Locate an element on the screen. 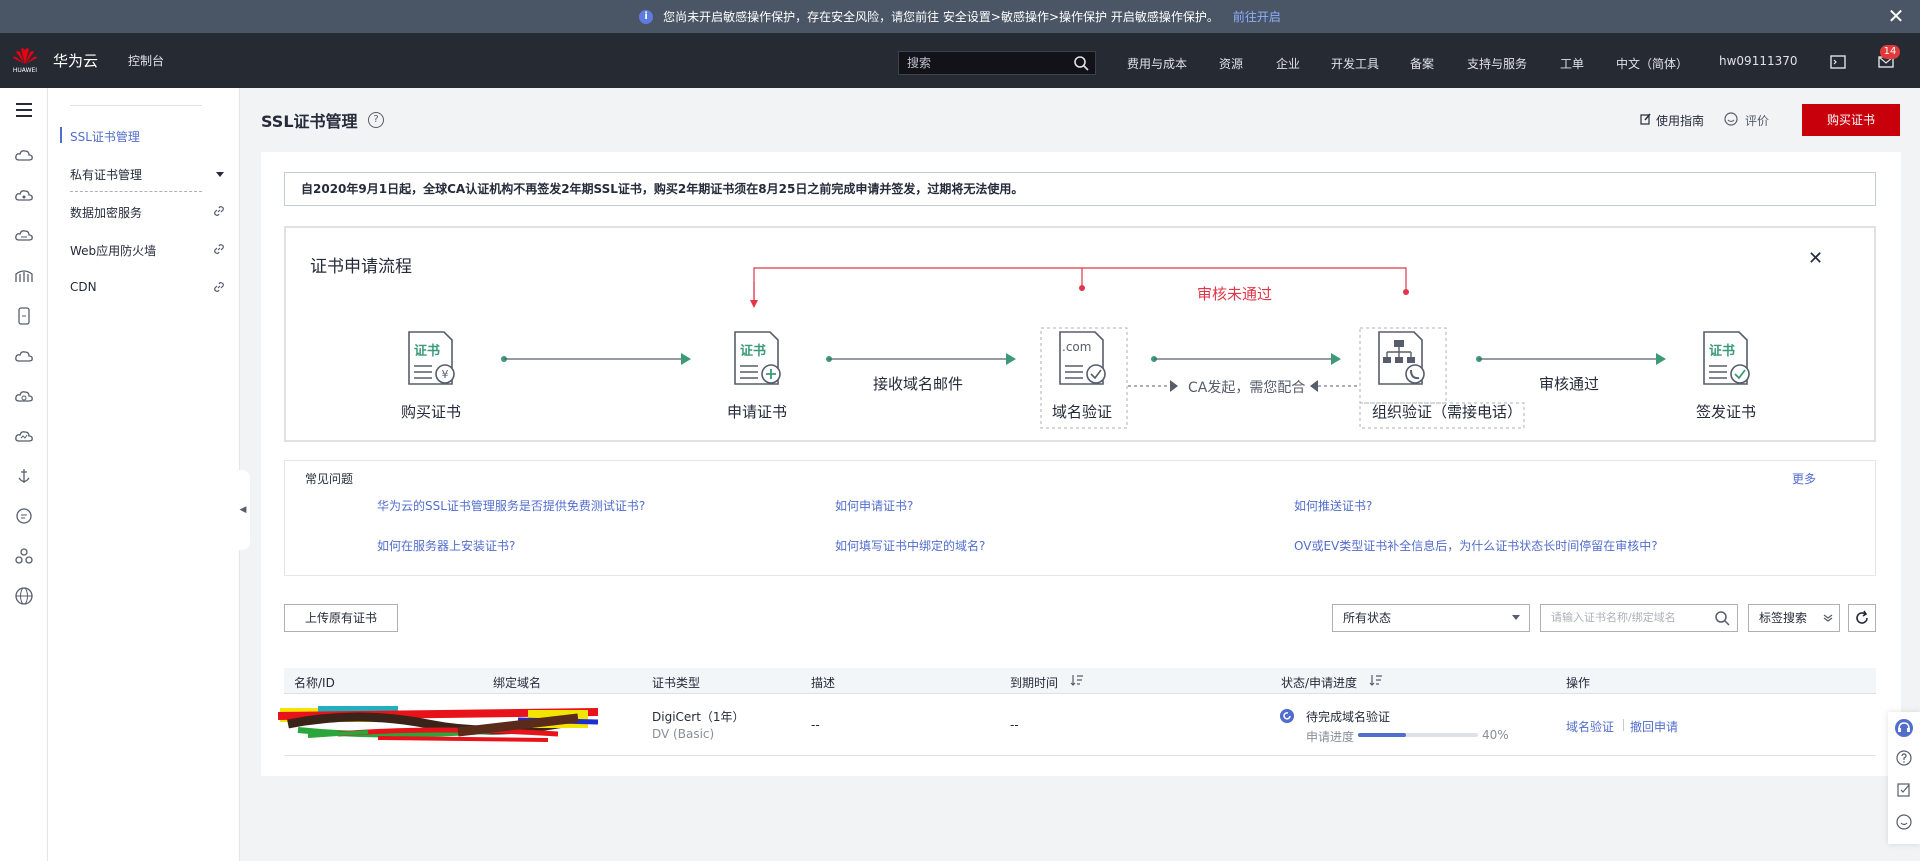  brand-name: 华为云 is located at coordinates (75, 60).